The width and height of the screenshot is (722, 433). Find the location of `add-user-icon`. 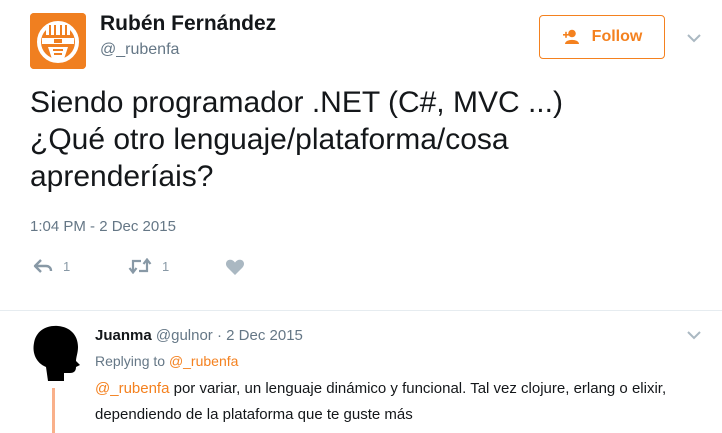

add-user-icon is located at coordinates (570, 36).